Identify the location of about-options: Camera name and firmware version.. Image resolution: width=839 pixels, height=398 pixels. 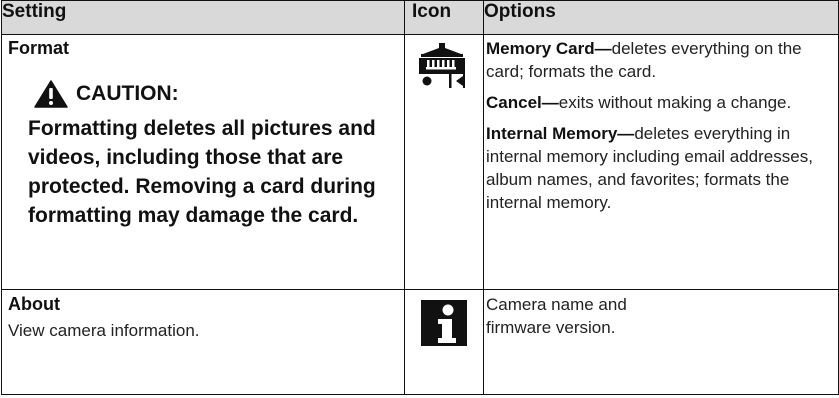
(556, 316).